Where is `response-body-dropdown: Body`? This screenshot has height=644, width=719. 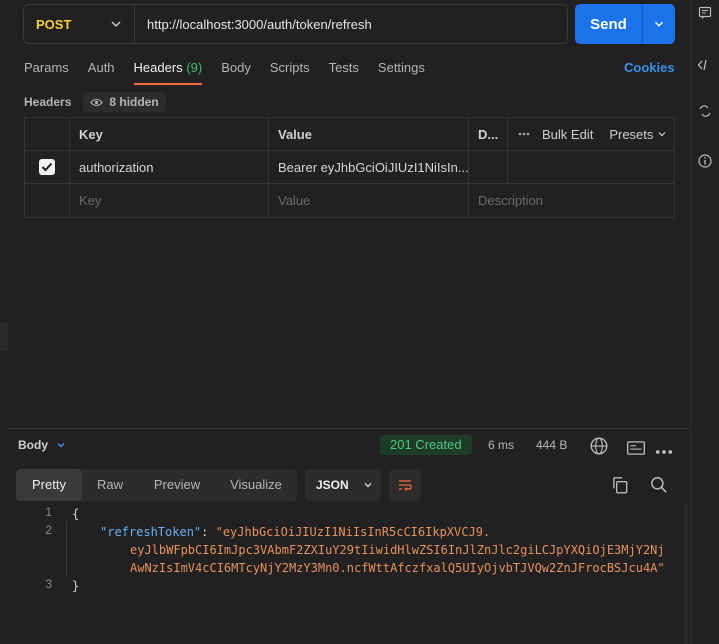
response-body-dropdown: Body is located at coordinates (42, 445).